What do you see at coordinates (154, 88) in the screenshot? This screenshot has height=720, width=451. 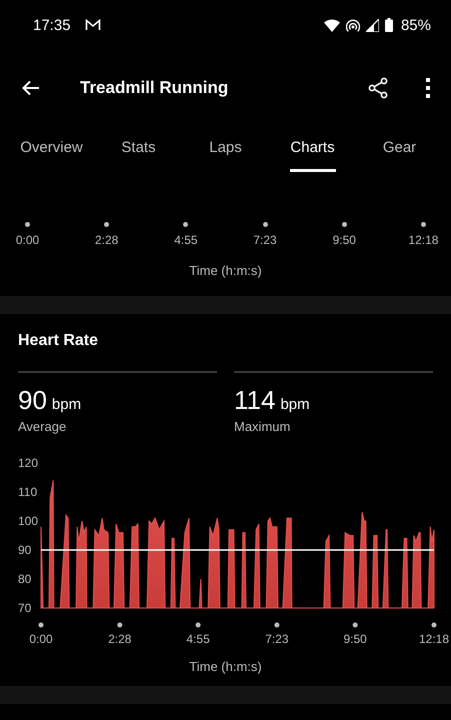 I see `screen-title: Treadmill Running` at bounding box center [154, 88].